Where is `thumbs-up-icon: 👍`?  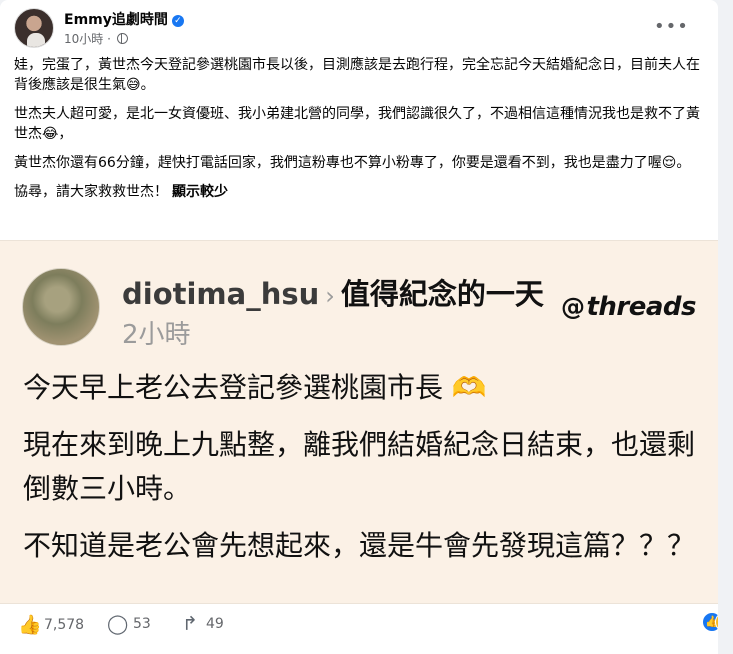
thumbs-up-icon: 👍 is located at coordinates (30, 625).